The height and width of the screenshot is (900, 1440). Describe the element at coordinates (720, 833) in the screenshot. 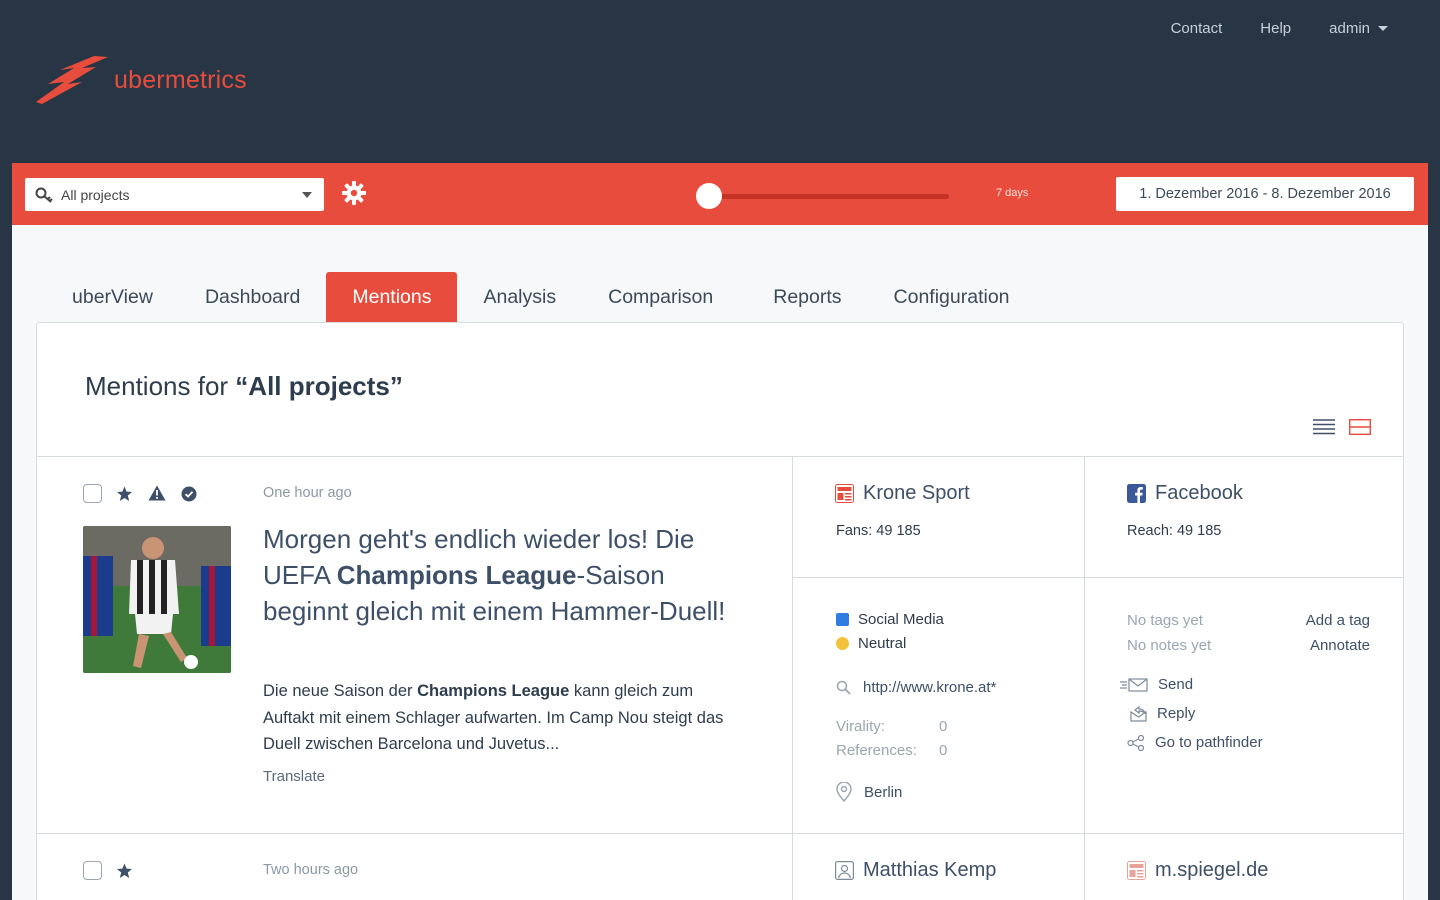

I see `row-divider` at that location.